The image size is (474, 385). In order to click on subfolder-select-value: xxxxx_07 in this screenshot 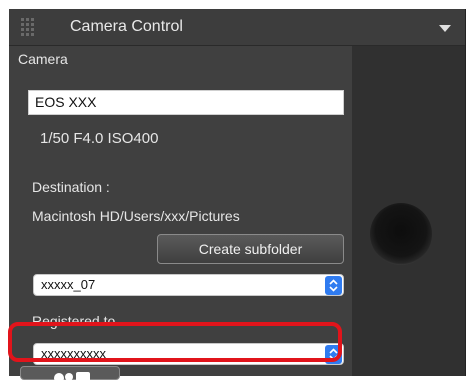, I will do `click(68, 284)`.